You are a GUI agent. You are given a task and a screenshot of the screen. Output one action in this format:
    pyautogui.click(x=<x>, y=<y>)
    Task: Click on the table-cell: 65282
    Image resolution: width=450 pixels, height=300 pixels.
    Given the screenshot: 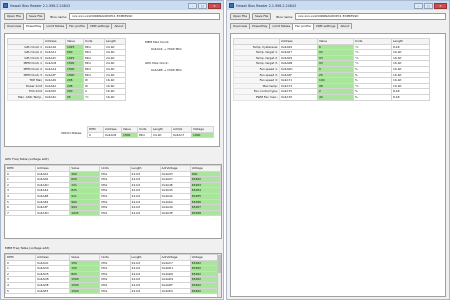 What is the action you would take?
    pyautogui.click(x=205, y=291)
    